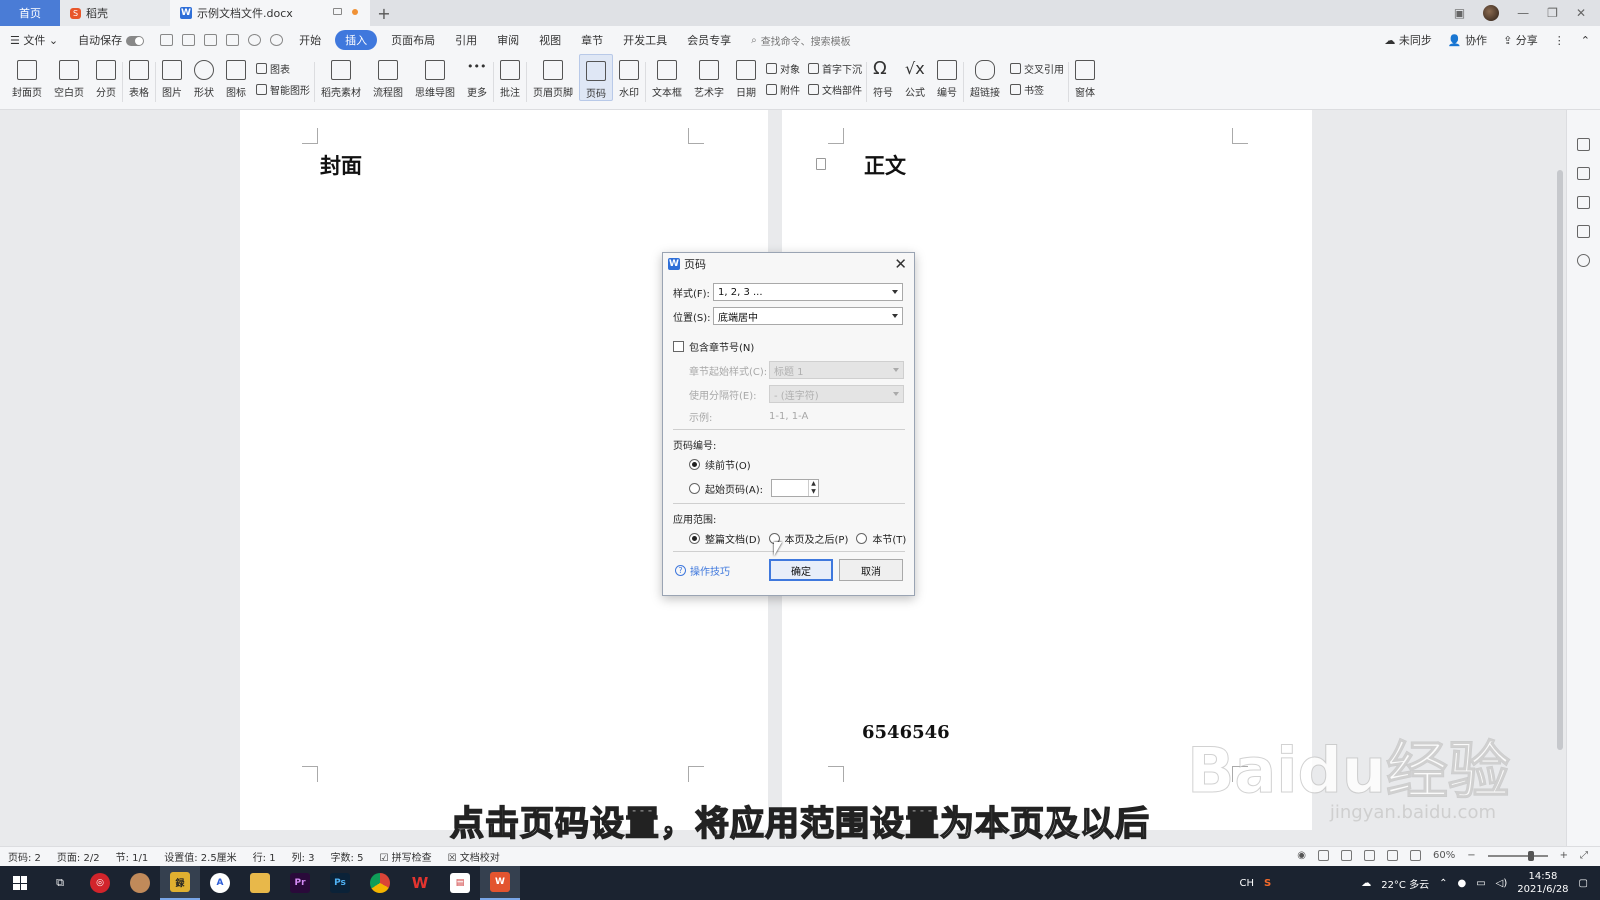 The width and height of the screenshot is (1600, 900). I want to click on textbox-button: 文本框, so click(667, 76).